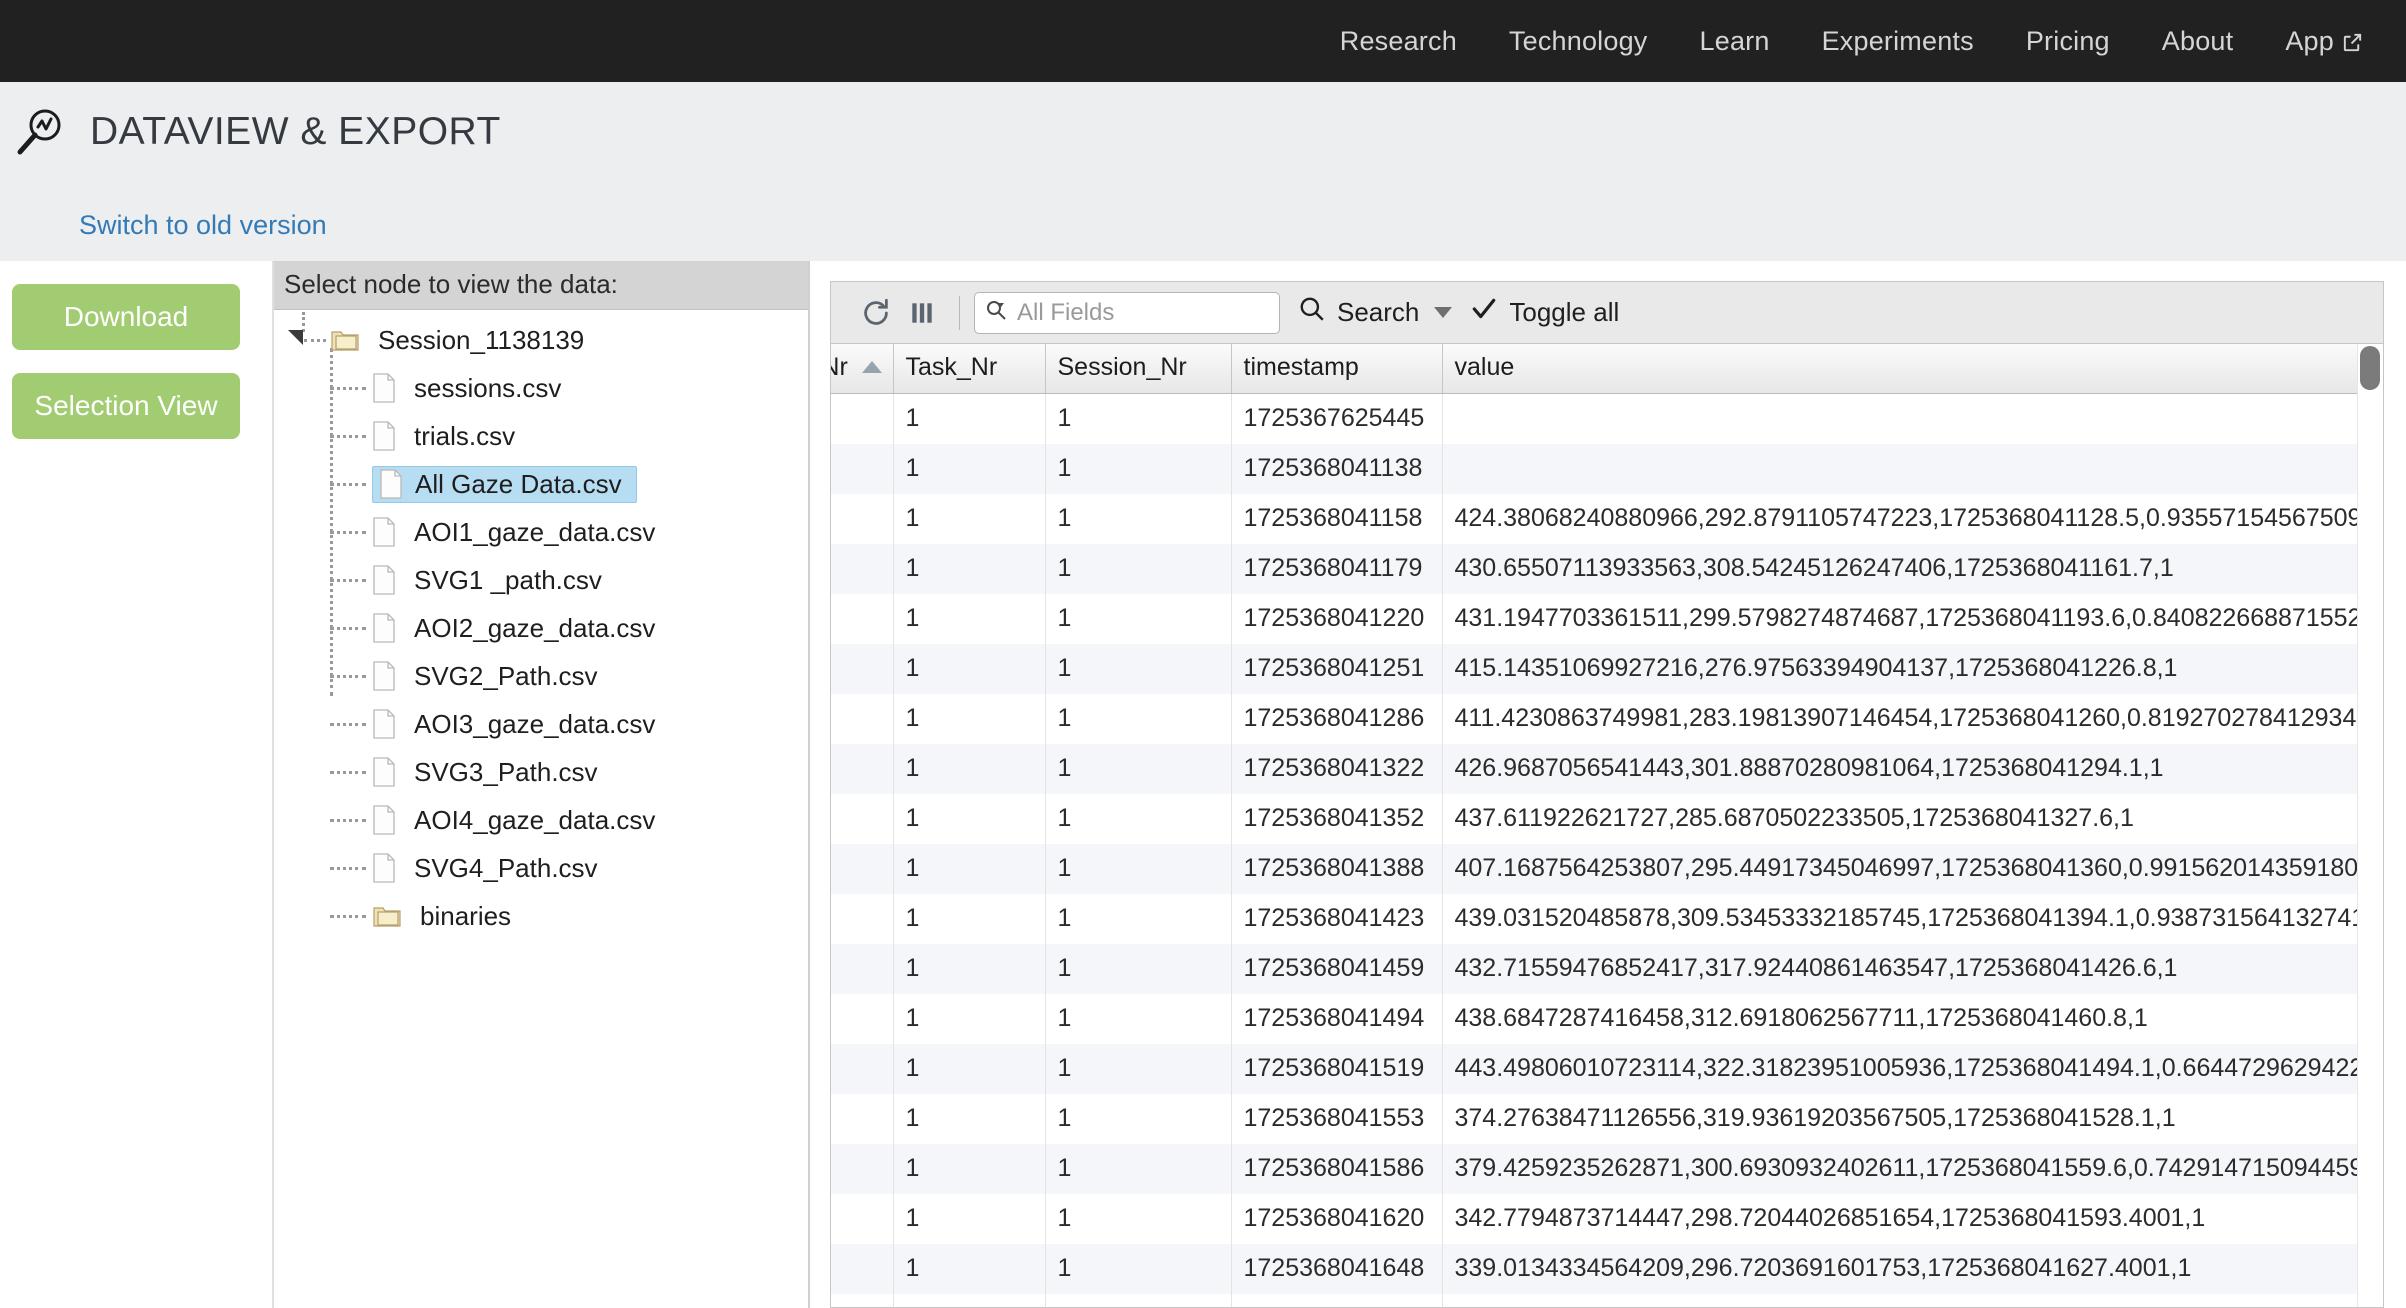 The height and width of the screenshot is (1308, 2406). What do you see at coordinates (1138, 369) in the screenshot?
I see `column-header-session-nr: Session_Nr` at bounding box center [1138, 369].